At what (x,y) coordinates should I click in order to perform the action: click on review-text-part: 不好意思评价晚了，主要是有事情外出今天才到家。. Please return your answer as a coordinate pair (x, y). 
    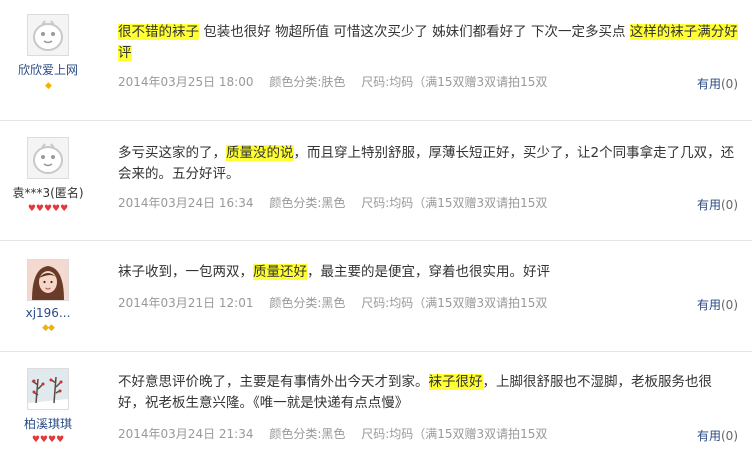
    Looking at the image, I should click on (273, 382).